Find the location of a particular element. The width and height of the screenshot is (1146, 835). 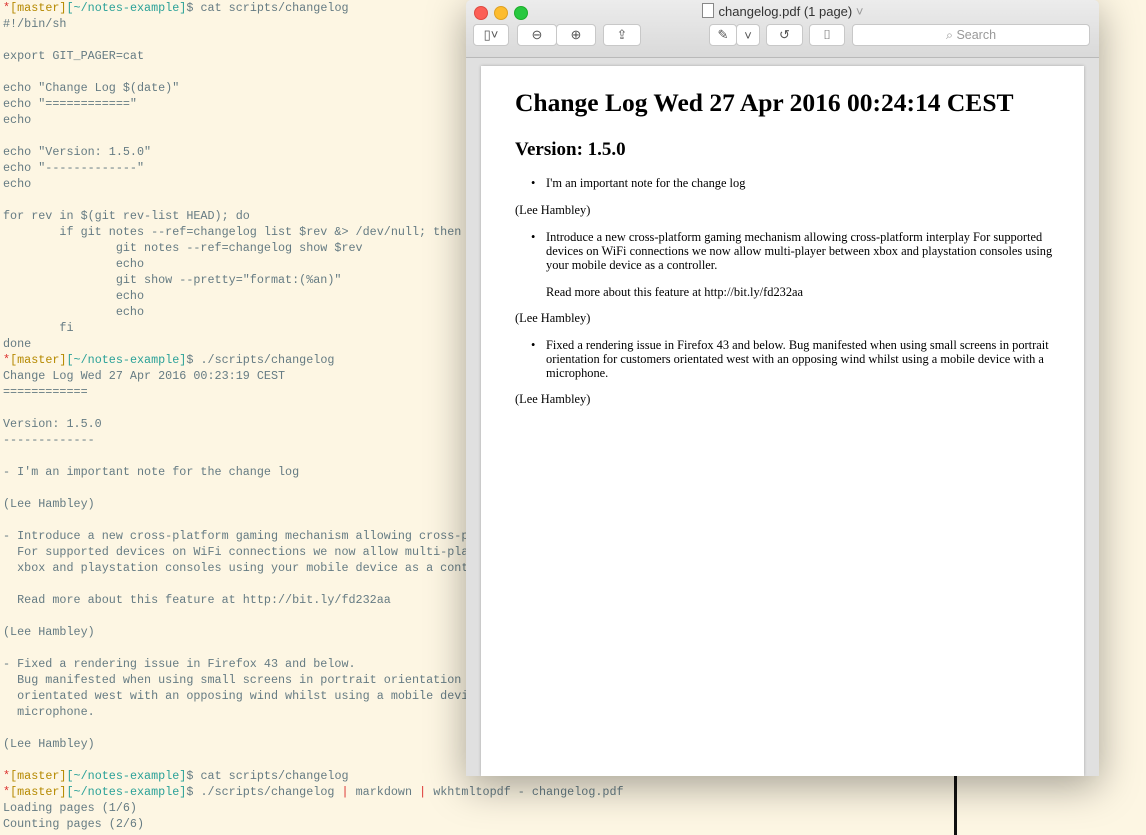

command: ./scripts/changelog is located at coordinates (267, 360).